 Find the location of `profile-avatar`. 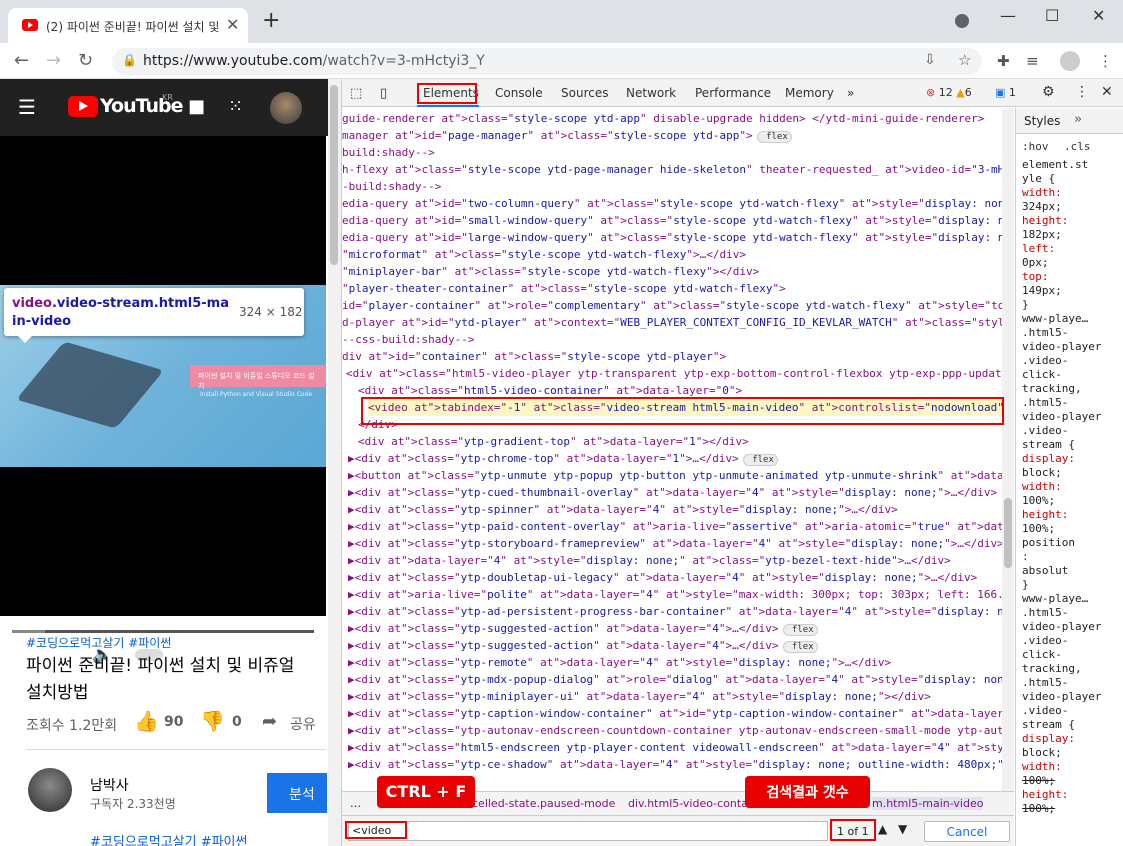

profile-avatar is located at coordinates (1070, 61).